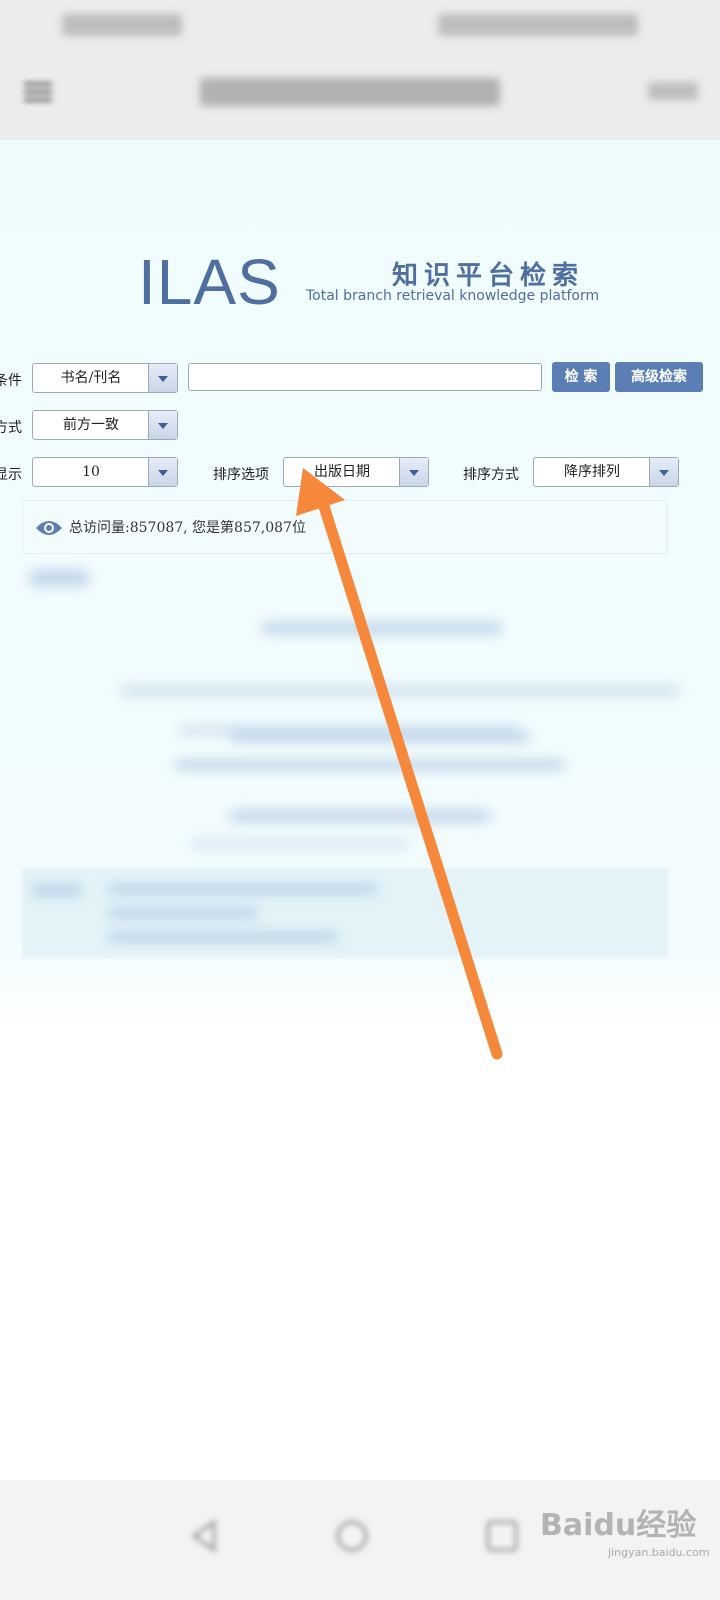 This screenshot has height=1600, width=720. I want to click on blurred-info-panel, so click(345, 913).